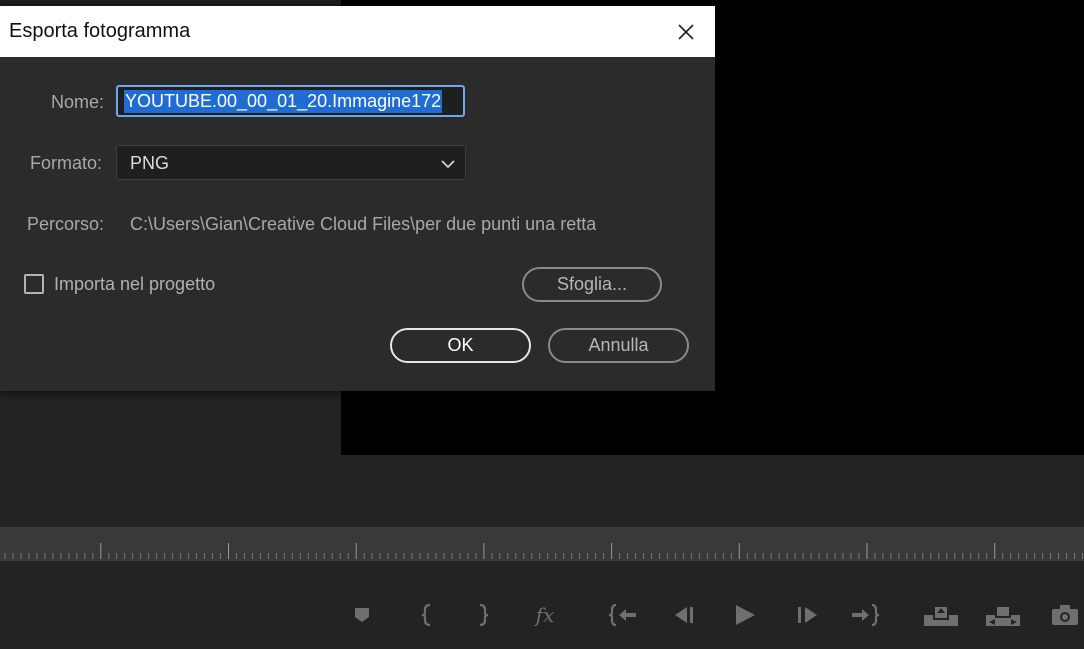 This screenshot has height=649, width=1084. Describe the element at coordinates (77, 102) in the screenshot. I see `name-label: Nome:` at that location.